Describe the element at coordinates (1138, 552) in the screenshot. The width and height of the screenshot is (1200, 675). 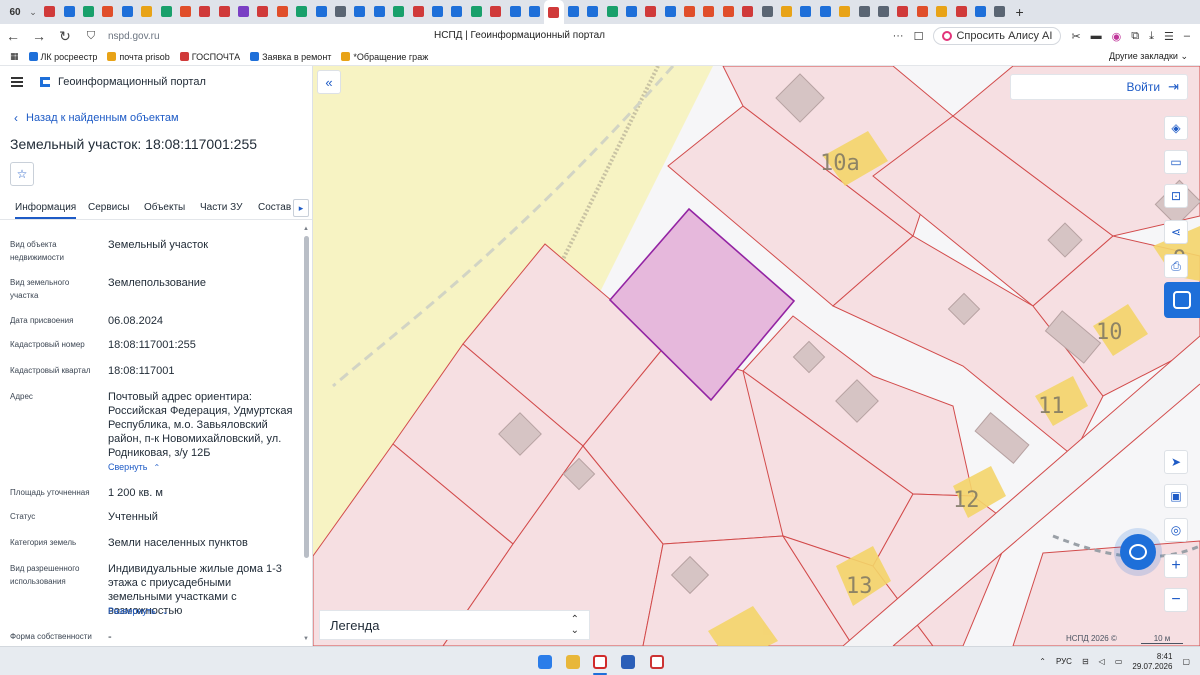
I see `chat-assistant-button` at that location.